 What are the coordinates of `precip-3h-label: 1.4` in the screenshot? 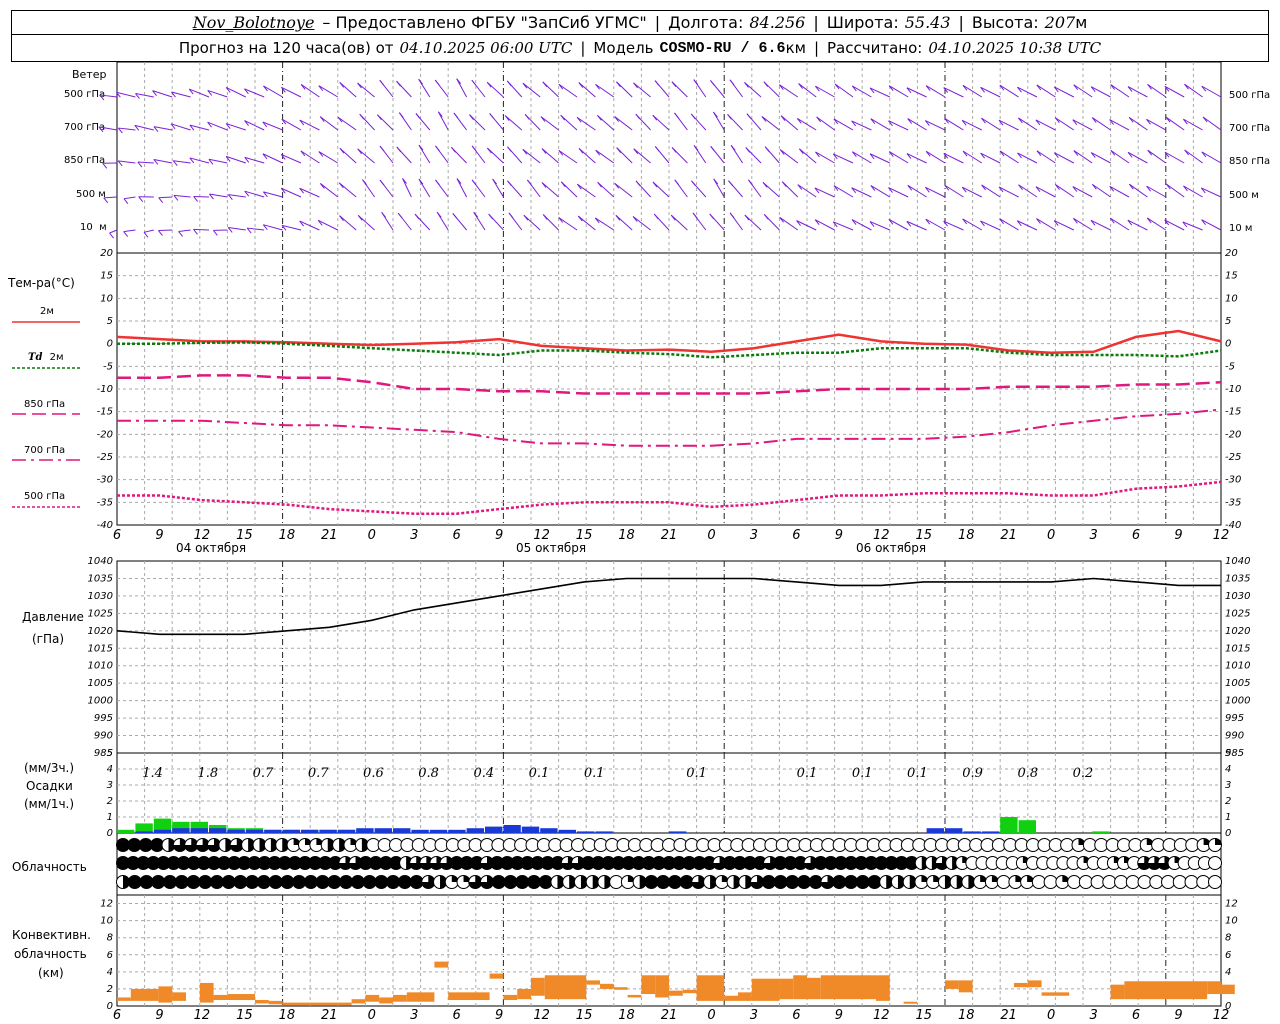 It's located at (152, 773).